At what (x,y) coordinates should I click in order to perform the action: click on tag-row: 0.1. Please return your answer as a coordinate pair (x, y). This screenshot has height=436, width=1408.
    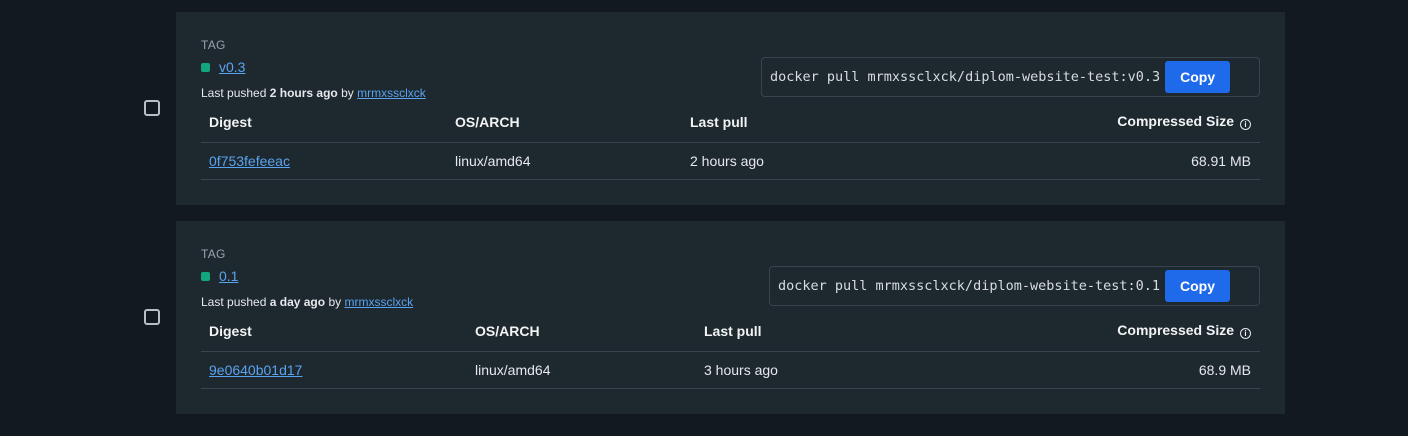
    Looking at the image, I should click on (219, 276).